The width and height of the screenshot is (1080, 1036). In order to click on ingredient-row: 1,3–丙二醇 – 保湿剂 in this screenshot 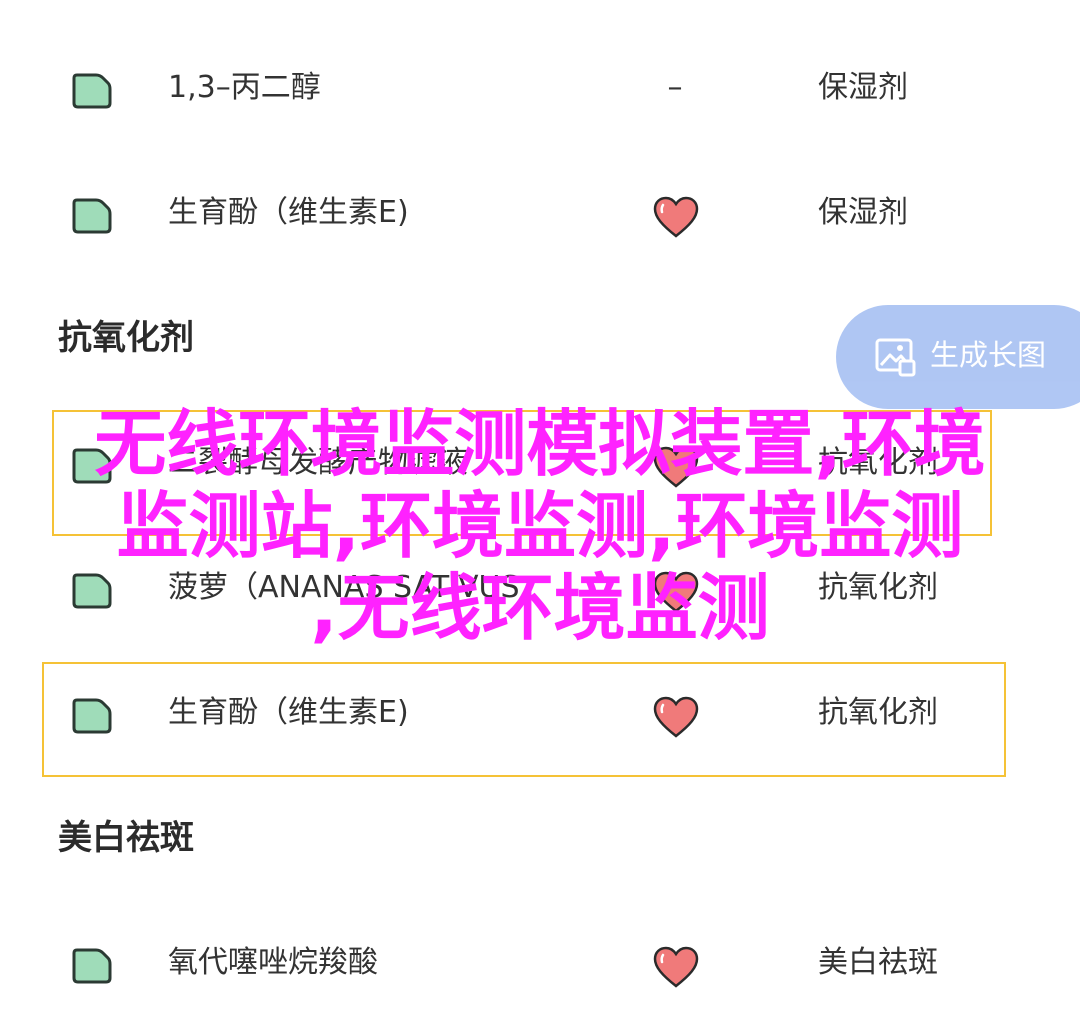, I will do `click(540, 90)`.